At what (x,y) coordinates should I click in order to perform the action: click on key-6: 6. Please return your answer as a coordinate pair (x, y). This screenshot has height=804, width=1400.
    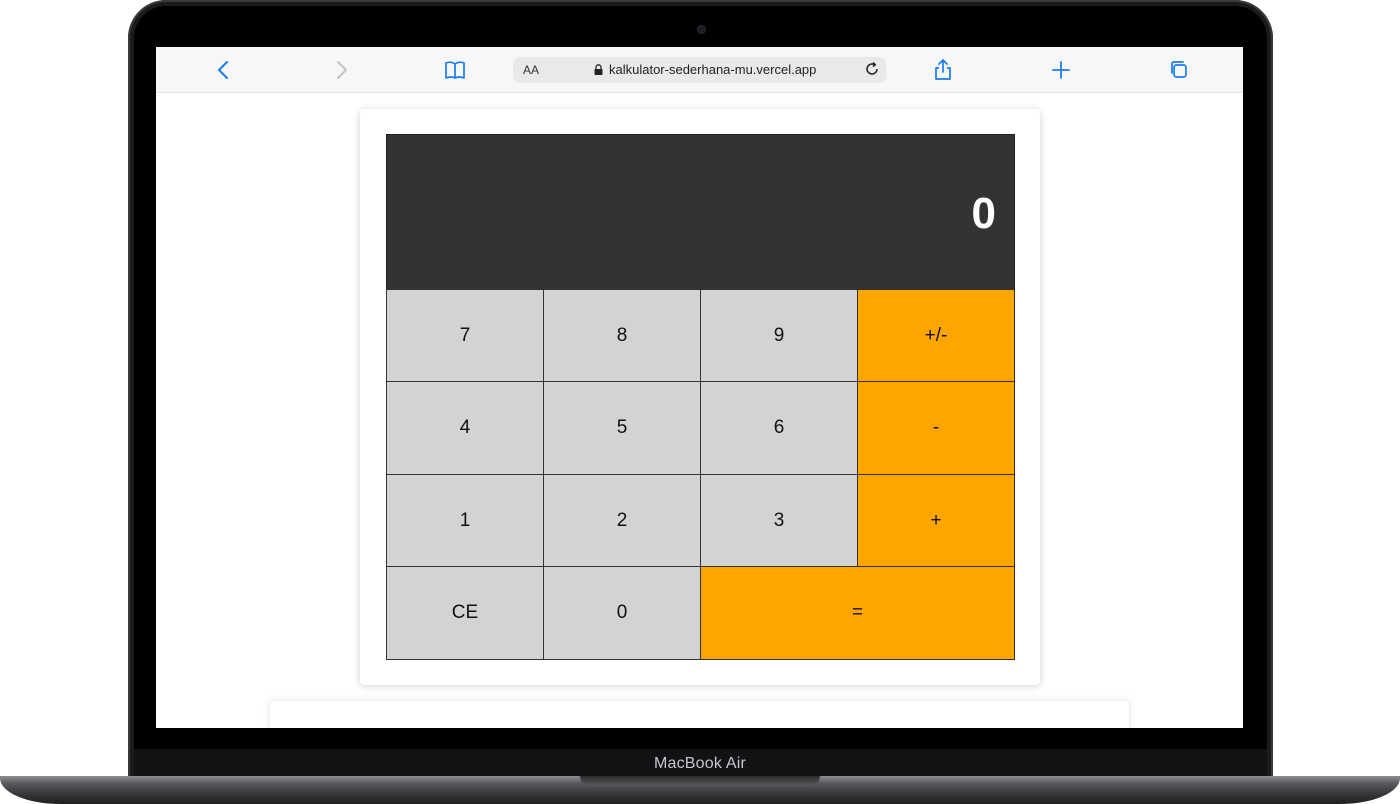
    Looking at the image, I should click on (779, 428).